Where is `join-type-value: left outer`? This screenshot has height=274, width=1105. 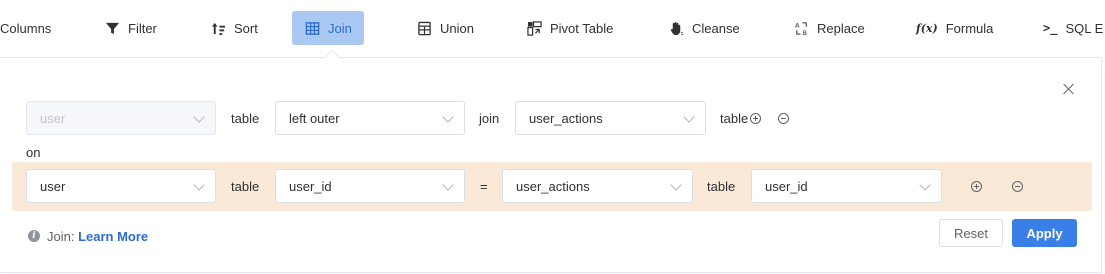 join-type-value: left outer is located at coordinates (314, 118).